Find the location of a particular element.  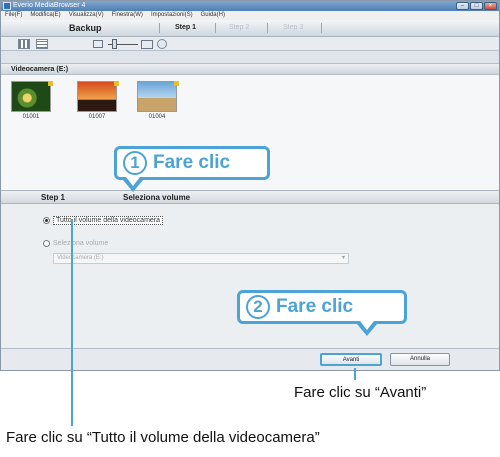

thumbnail-caption: 01001 is located at coordinates (31, 117).